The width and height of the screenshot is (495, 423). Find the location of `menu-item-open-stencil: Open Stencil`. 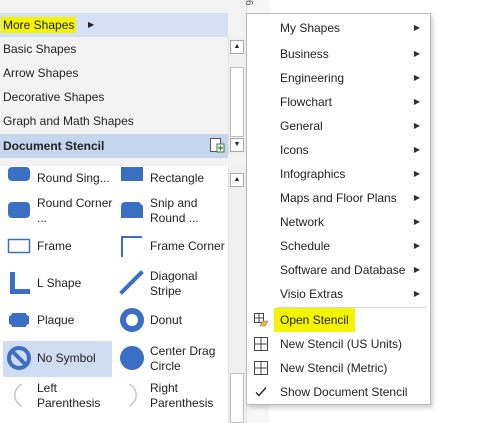

menu-item-open-stencil: Open Stencil is located at coordinates (338, 320).